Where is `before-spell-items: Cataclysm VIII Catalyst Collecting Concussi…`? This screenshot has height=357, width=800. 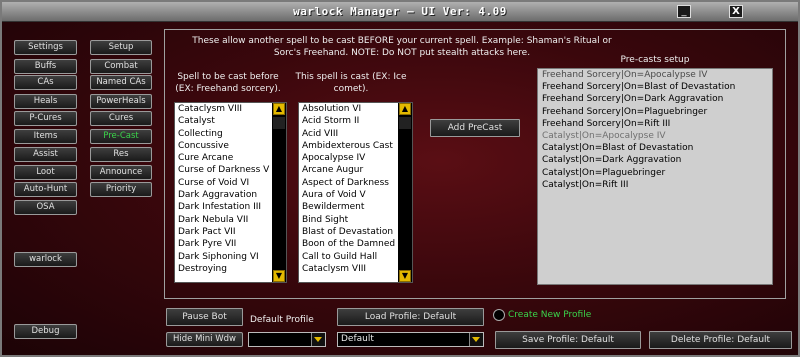
before-spell-items: Cataclysm VIII Catalyst Collecting Concussi… is located at coordinates (223, 192).